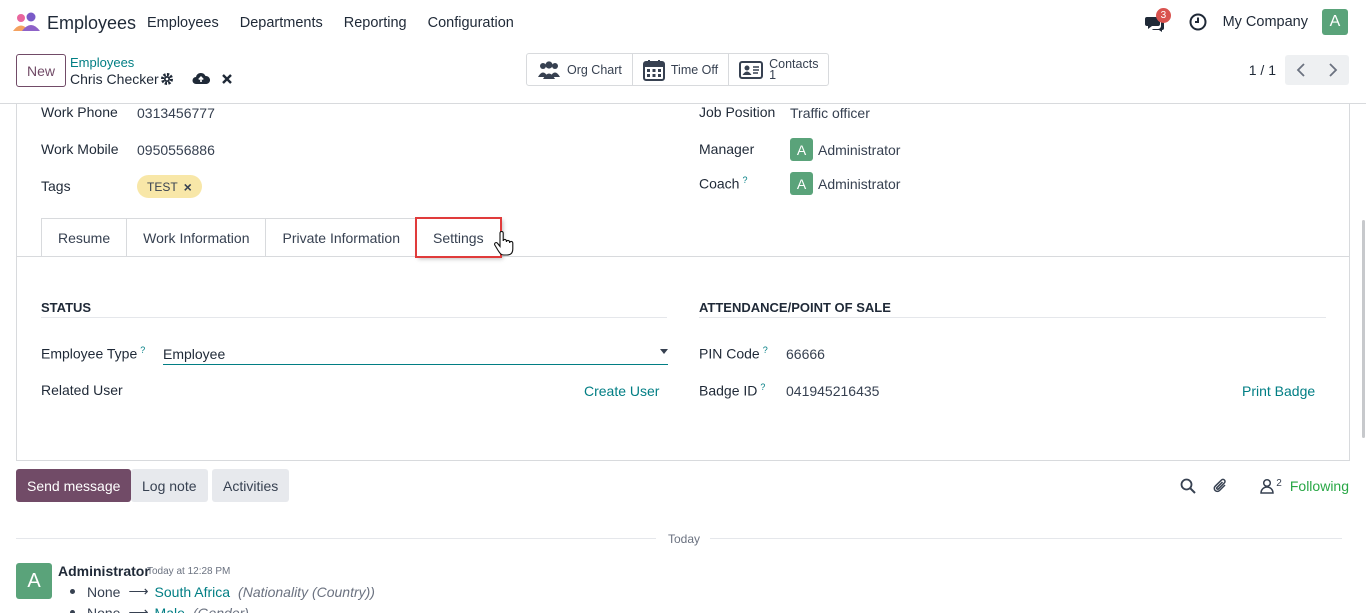 The width and height of the screenshot is (1366, 613). I want to click on job-position-label: Job Position, so click(737, 112).